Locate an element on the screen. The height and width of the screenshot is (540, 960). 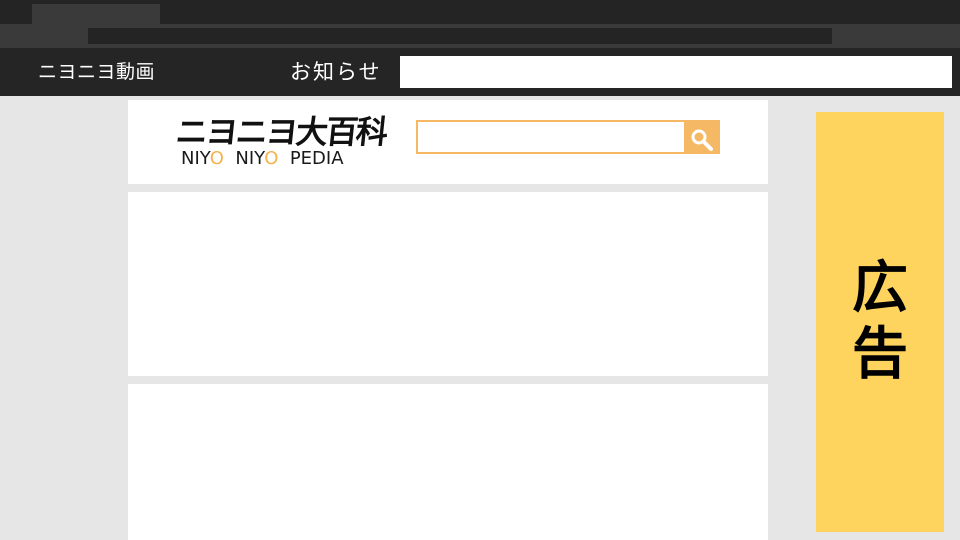
logo-subtitle-part: PEDIA is located at coordinates (311, 158).